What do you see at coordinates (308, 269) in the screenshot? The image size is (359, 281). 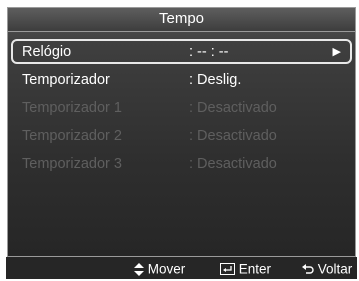 I see `return-icon` at bounding box center [308, 269].